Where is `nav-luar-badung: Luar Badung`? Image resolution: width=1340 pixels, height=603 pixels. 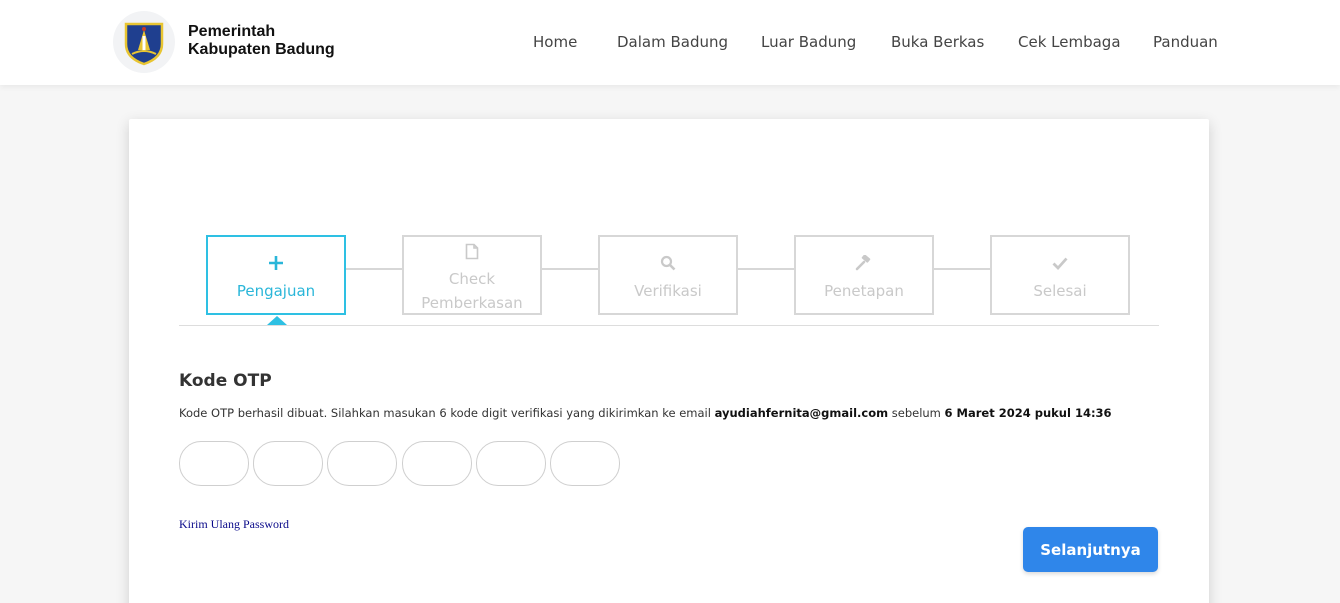
nav-luar-badung: Luar Badung is located at coordinates (808, 43).